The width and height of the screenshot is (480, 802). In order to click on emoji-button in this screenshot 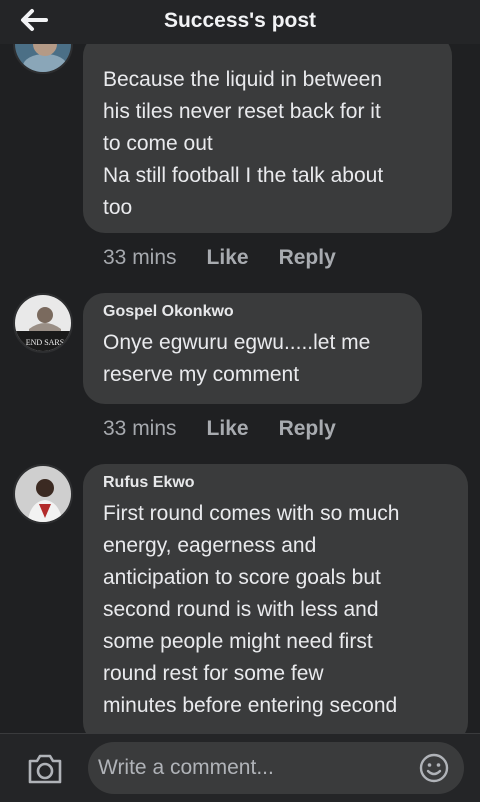, I will do `click(434, 768)`.